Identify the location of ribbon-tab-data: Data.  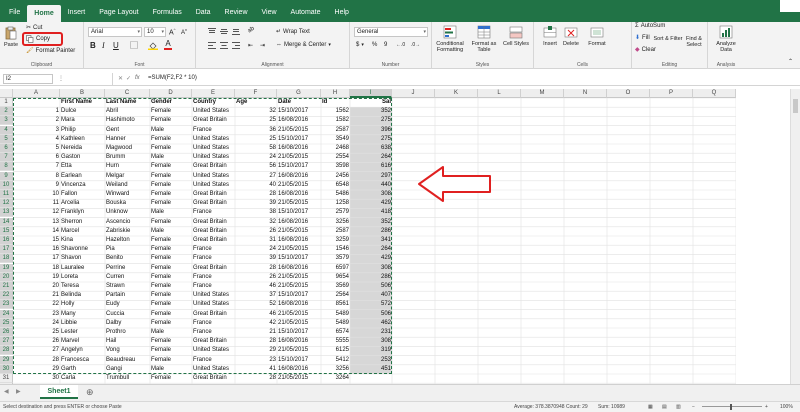
(203, 11).